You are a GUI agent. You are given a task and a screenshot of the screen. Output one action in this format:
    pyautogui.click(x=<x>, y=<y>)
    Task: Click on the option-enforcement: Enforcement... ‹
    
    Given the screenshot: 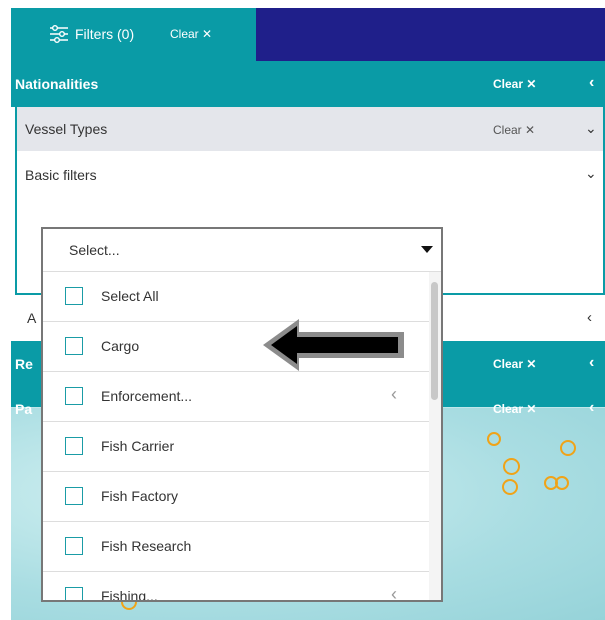 What is the action you would take?
    pyautogui.click(x=236, y=397)
    